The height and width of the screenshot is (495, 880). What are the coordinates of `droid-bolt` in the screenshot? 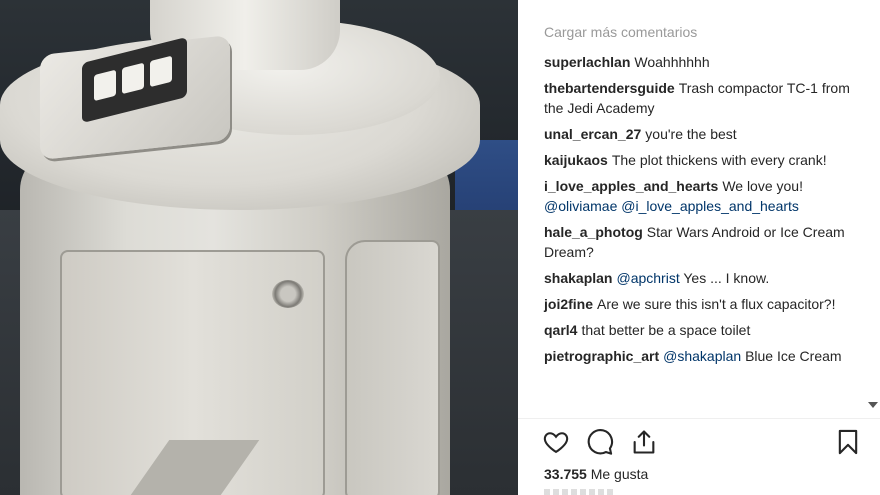 It's located at (288, 294).